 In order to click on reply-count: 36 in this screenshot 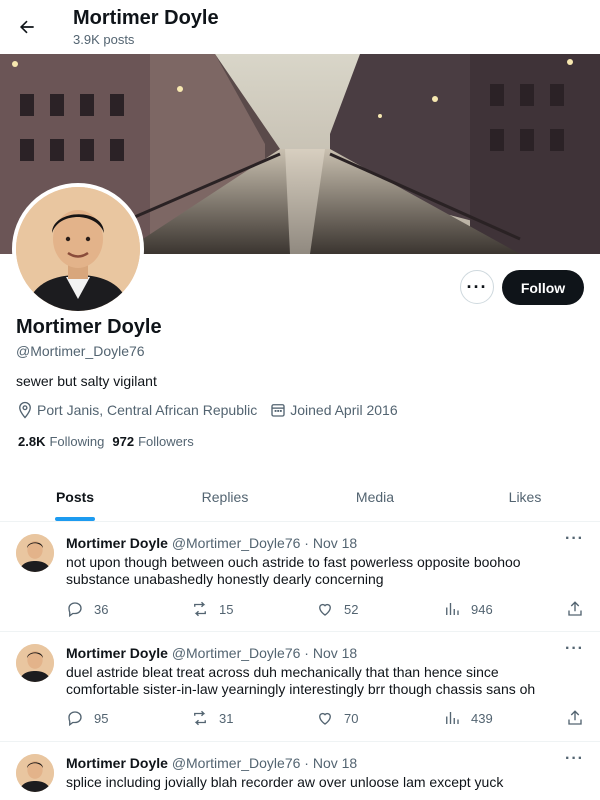, I will do `click(101, 609)`.